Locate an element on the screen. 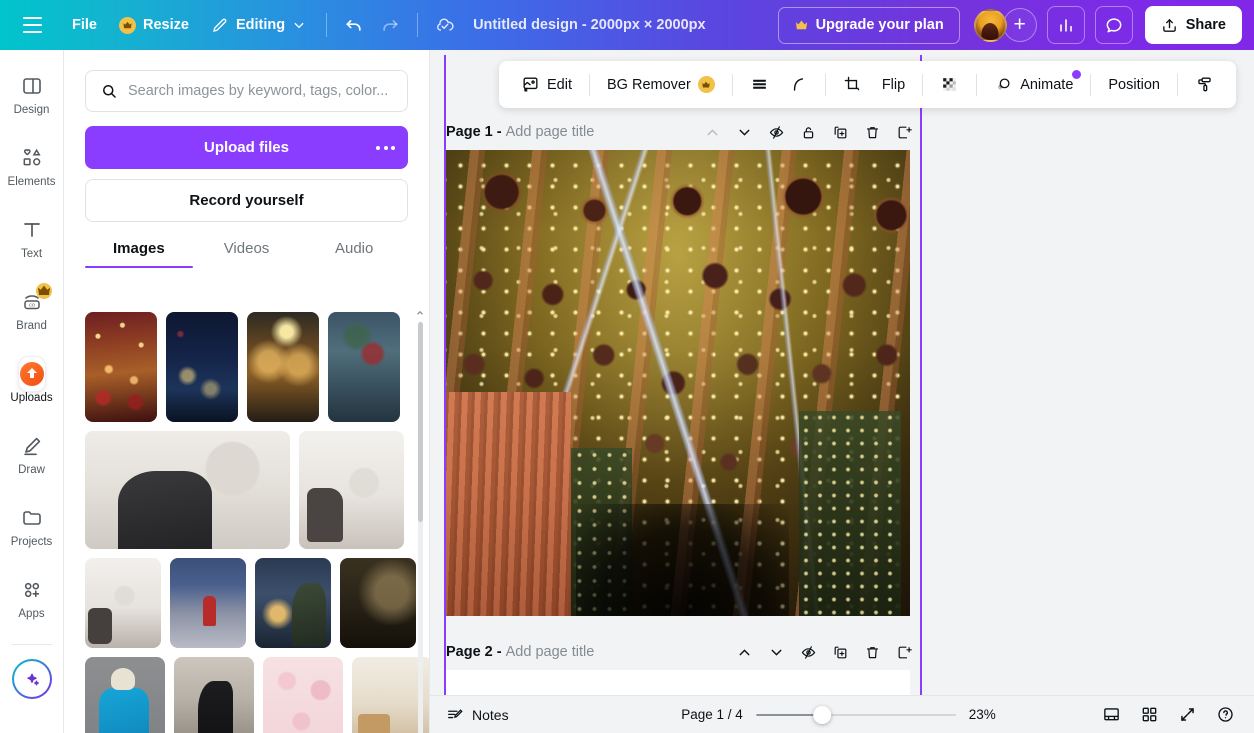  sidebar-item-text: Text is located at coordinates (32, 238).